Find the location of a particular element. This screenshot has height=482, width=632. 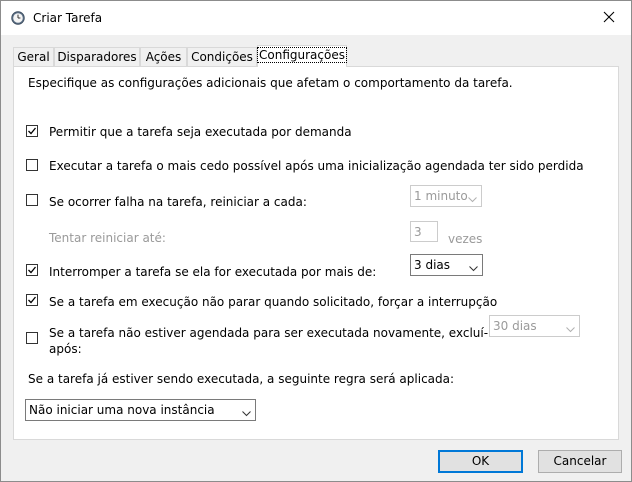

close-button is located at coordinates (609, 18).